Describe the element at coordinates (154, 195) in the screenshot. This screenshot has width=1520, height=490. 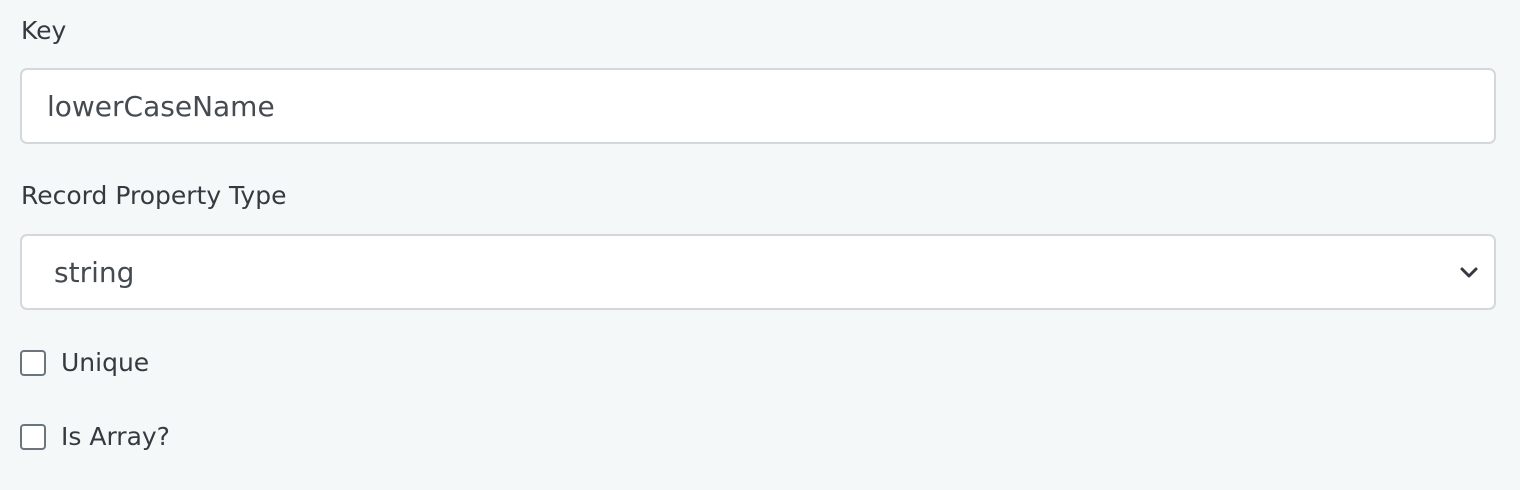
I see `record-property-type-label: Record Property Type` at that location.